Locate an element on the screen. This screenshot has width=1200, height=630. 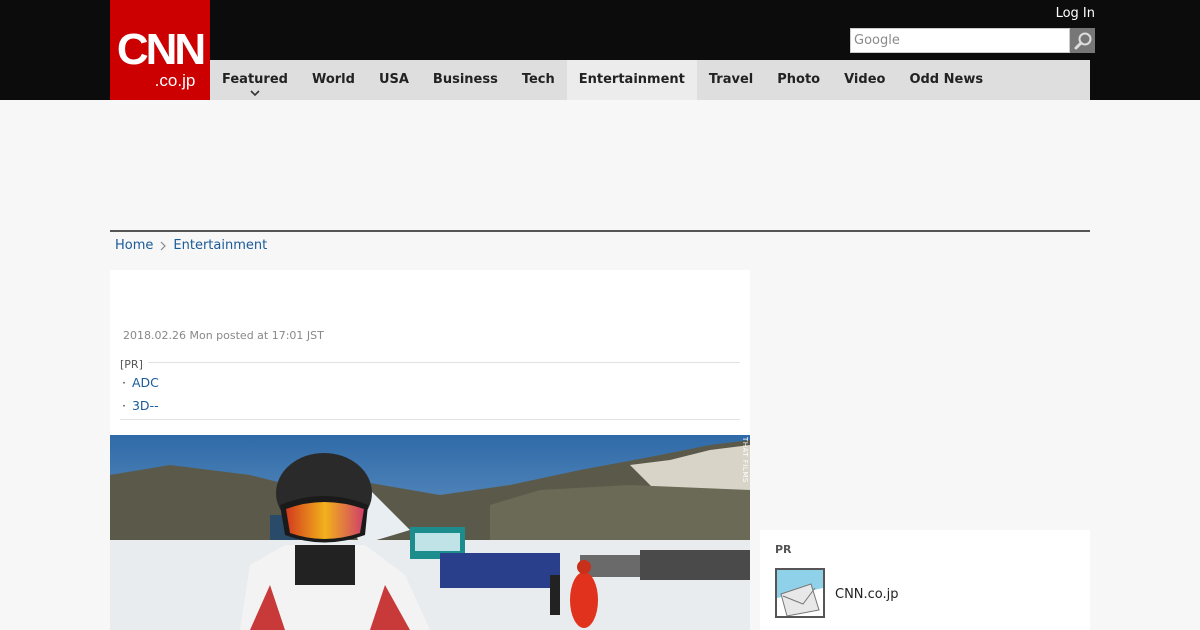
pr-thumbnail is located at coordinates (800, 593).